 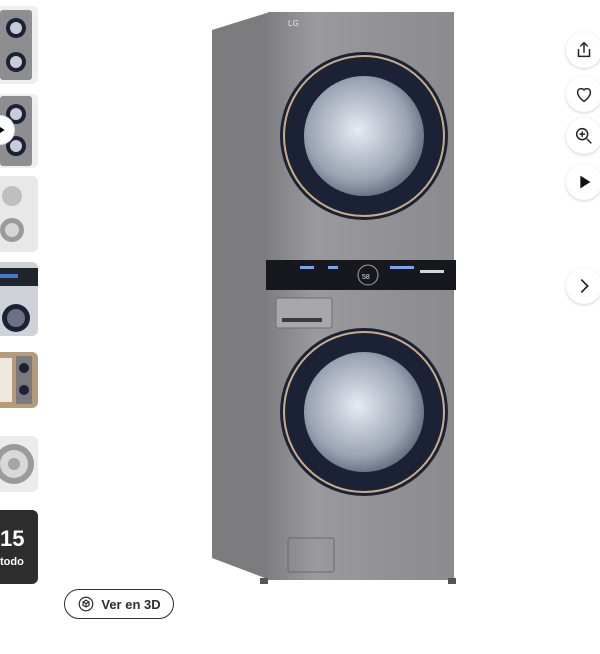 I want to click on zoom-in-icon, so click(x=583, y=135).